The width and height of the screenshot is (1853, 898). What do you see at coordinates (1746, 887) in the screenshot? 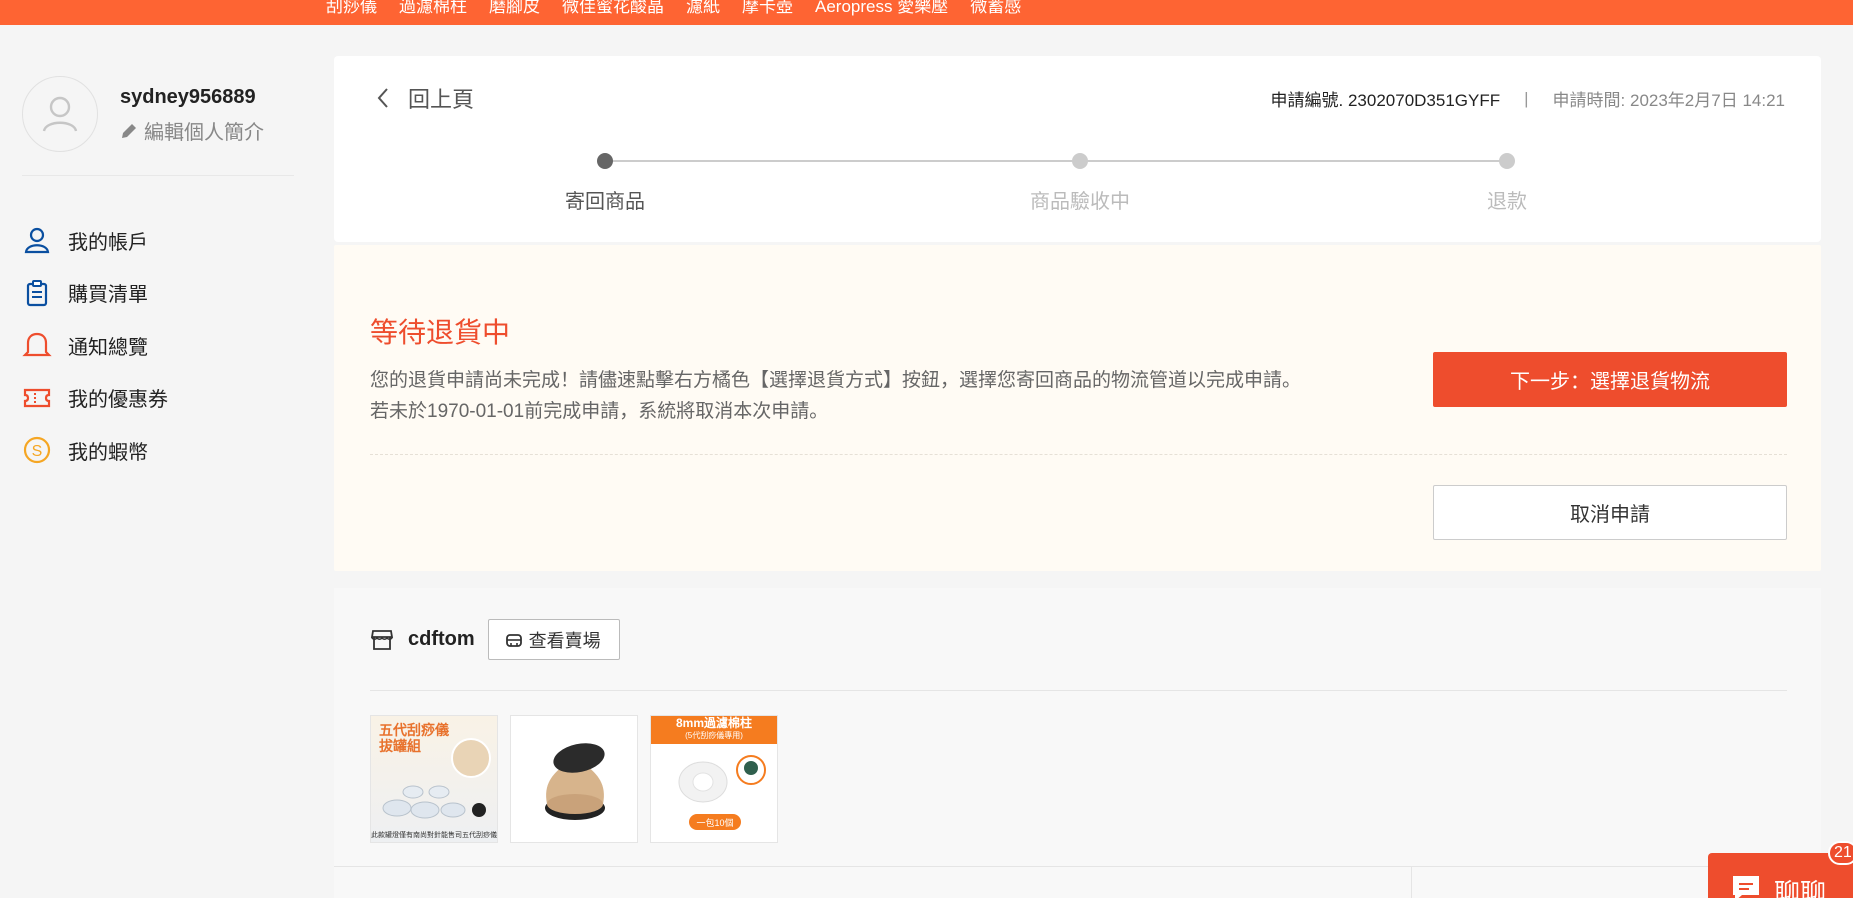
I see `chat-icon` at bounding box center [1746, 887].